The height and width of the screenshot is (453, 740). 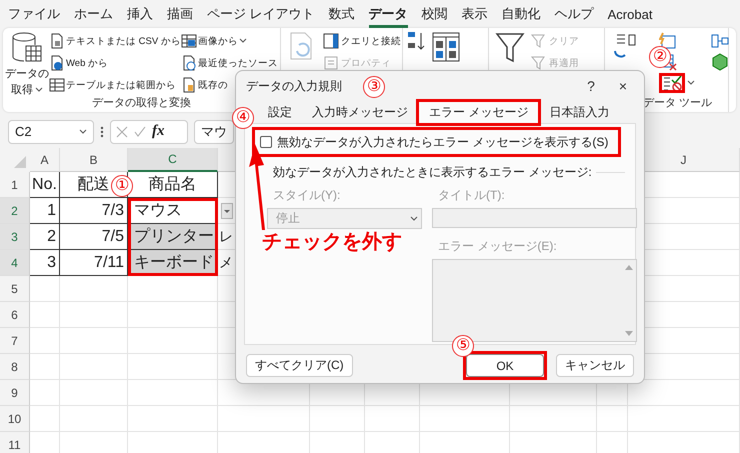 I want to click on cell-text: 7/5, so click(x=113, y=237).